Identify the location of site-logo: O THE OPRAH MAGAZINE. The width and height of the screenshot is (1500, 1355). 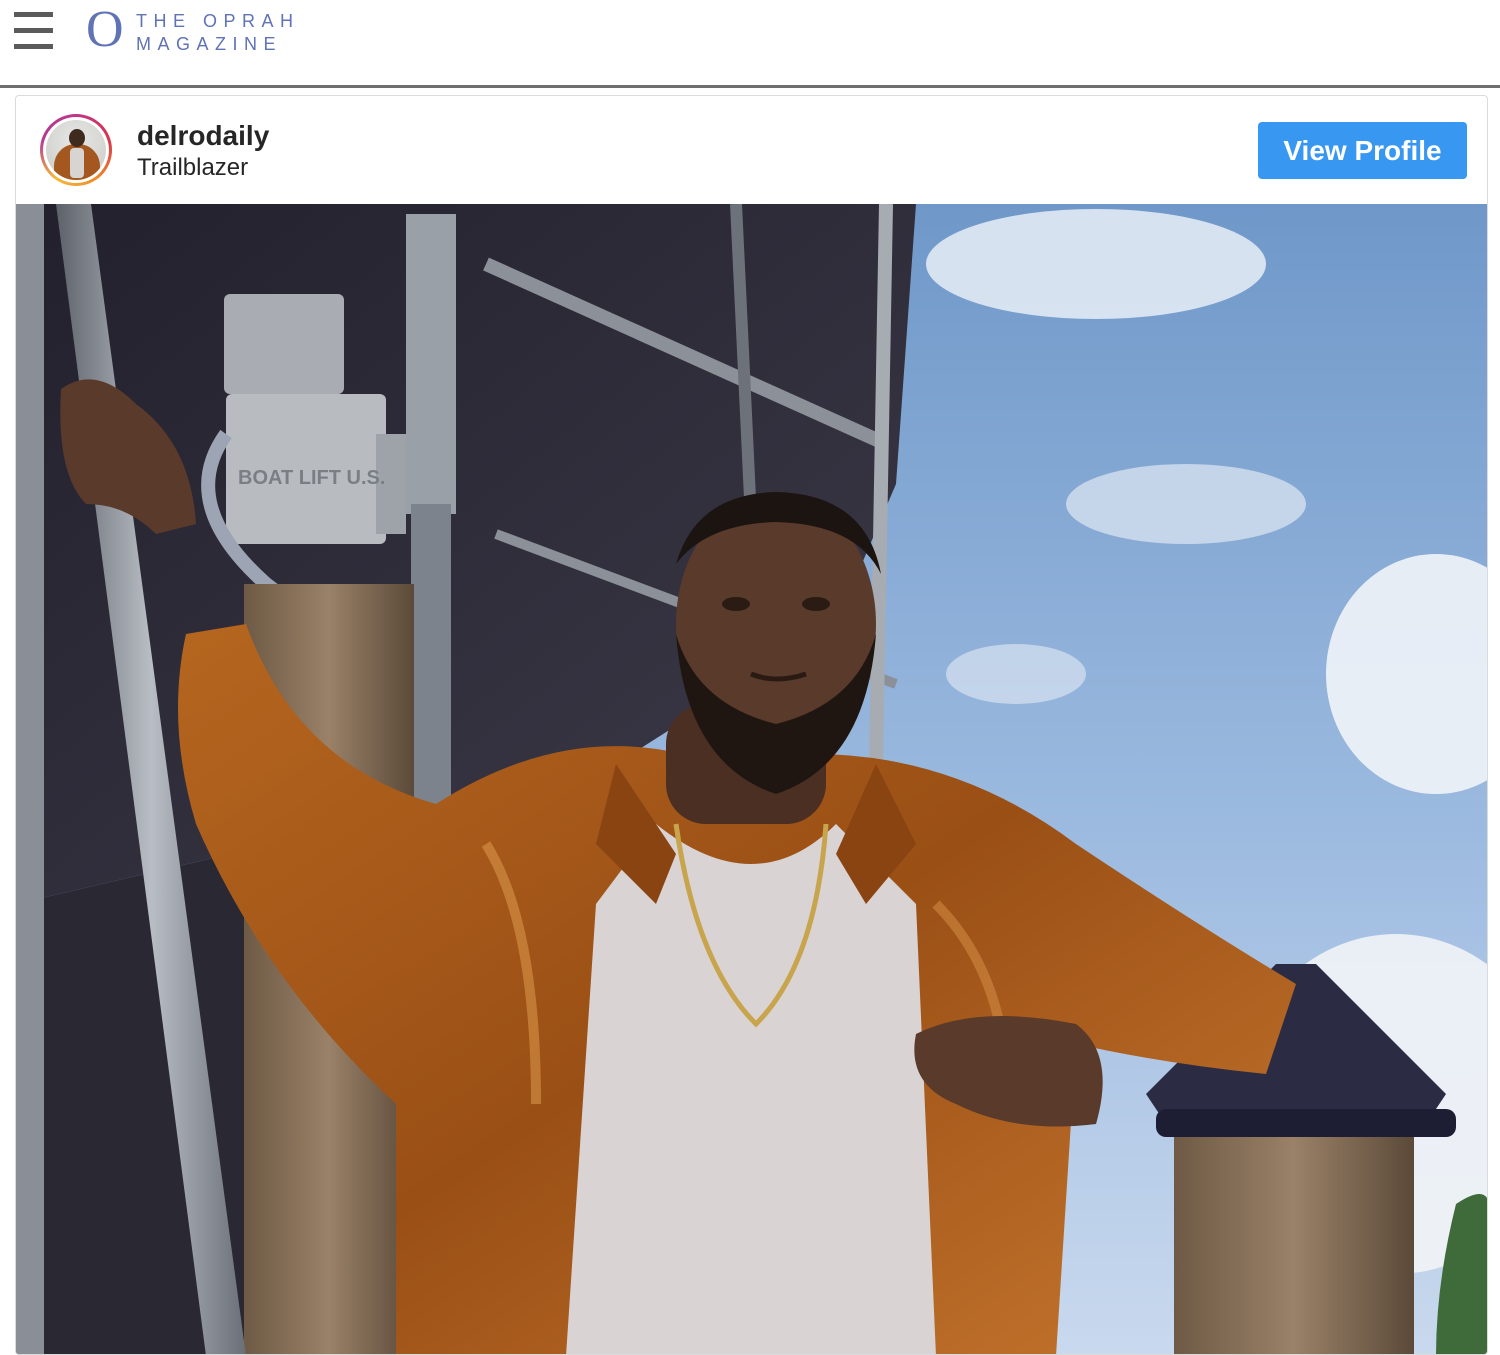
(201, 30).